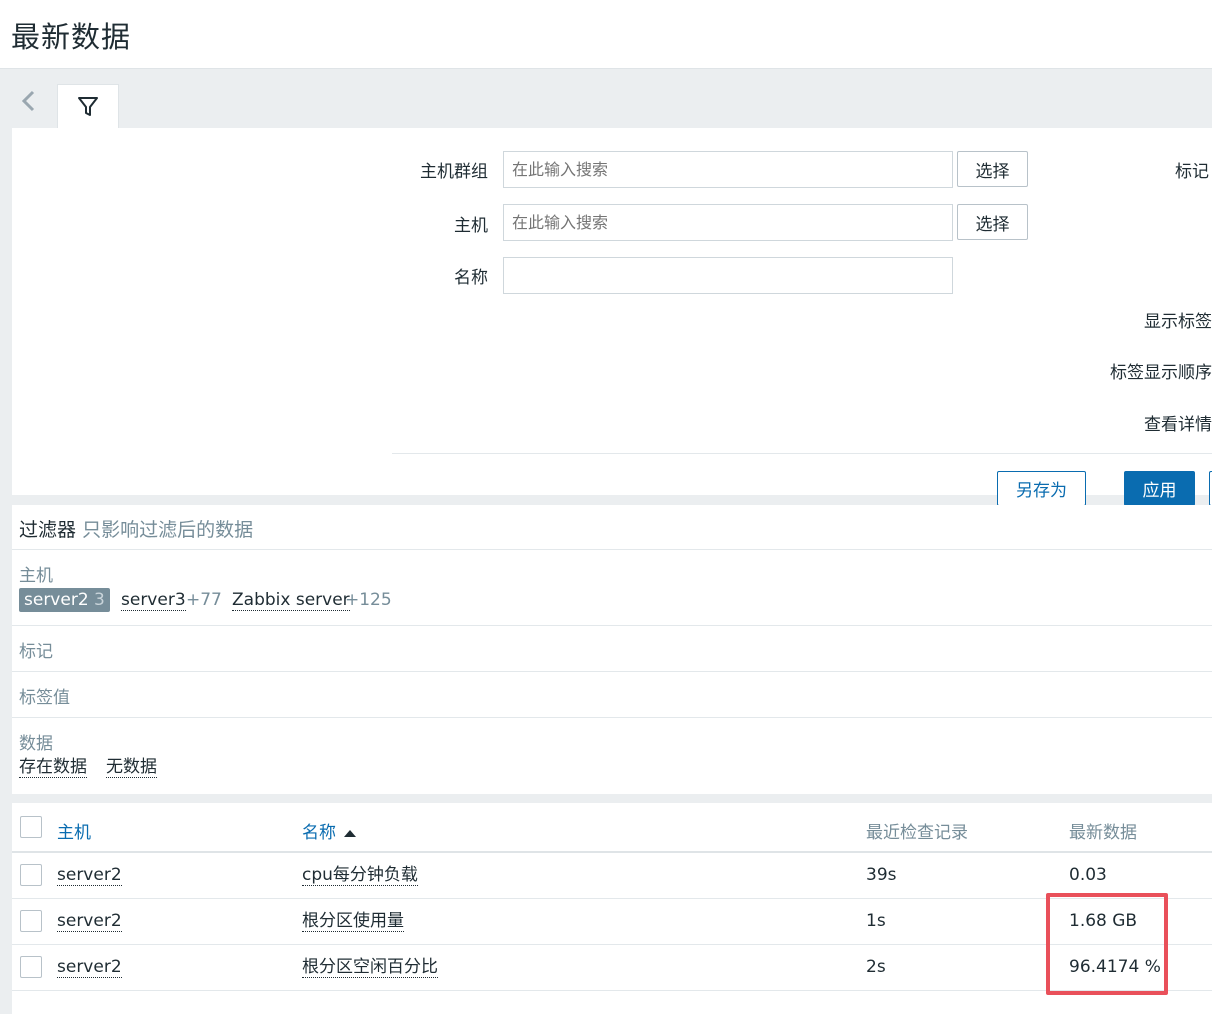  What do you see at coordinates (1159, 488) in the screenshot?
I see `apply-button: 应用` at bounding box center [1159, 488].